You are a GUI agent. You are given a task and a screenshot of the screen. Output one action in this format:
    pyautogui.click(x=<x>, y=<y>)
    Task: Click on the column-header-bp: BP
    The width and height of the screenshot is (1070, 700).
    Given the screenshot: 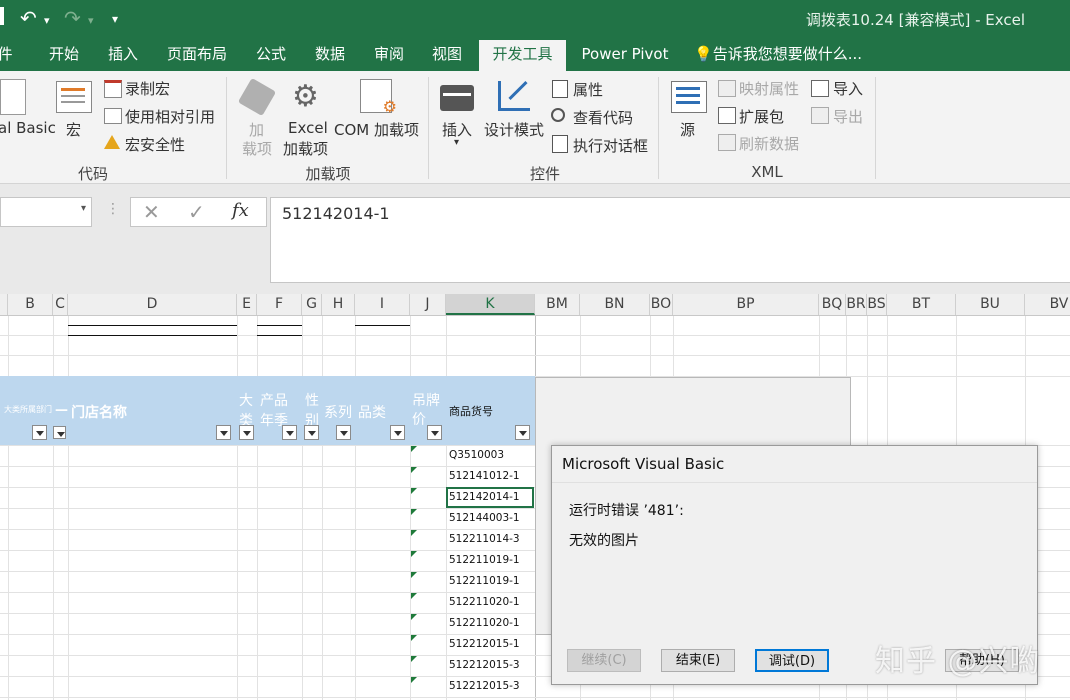 What is the action you would take?
    pyautogui.click(x=746, y=304)
    